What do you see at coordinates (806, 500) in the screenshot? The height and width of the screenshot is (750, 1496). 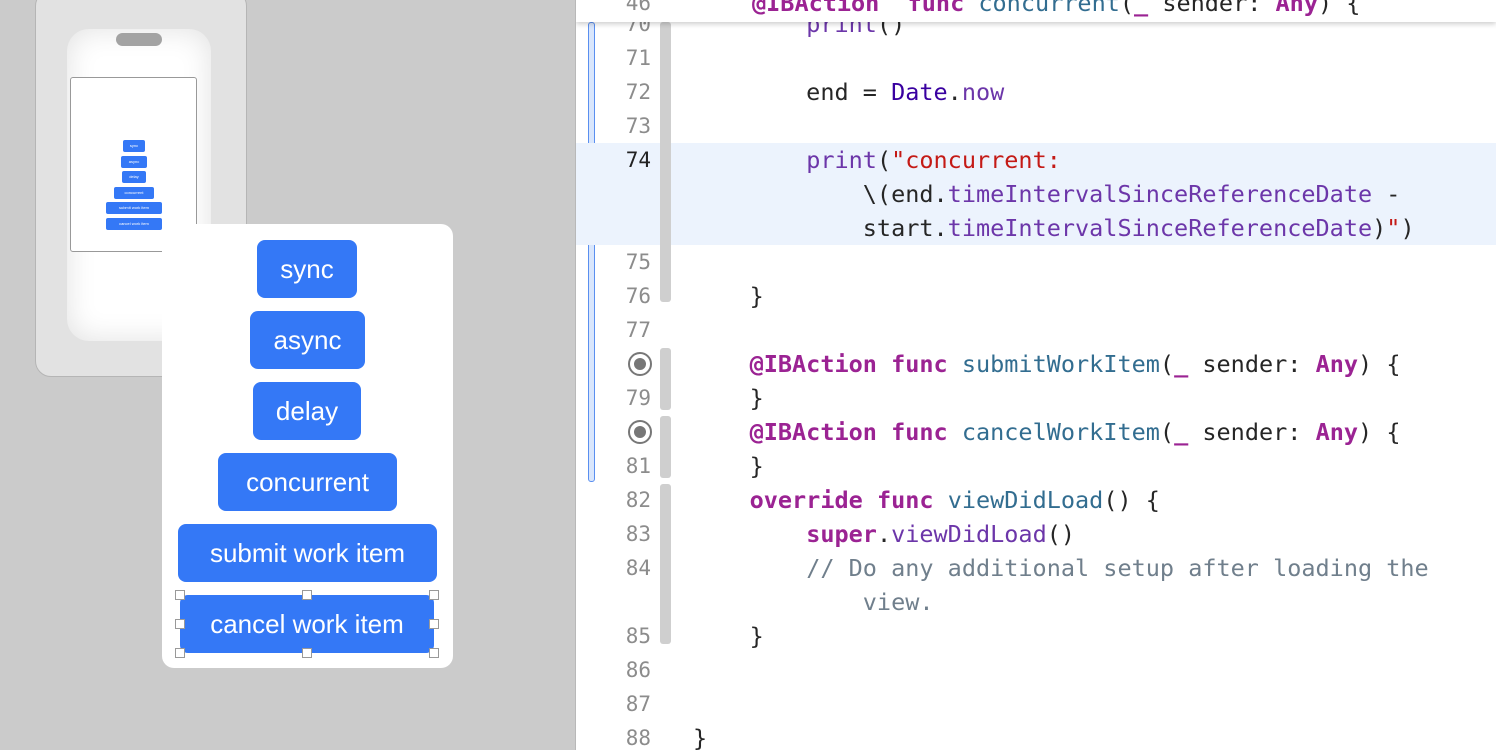 I see `code-token: override` at bounding box center [806, 500].